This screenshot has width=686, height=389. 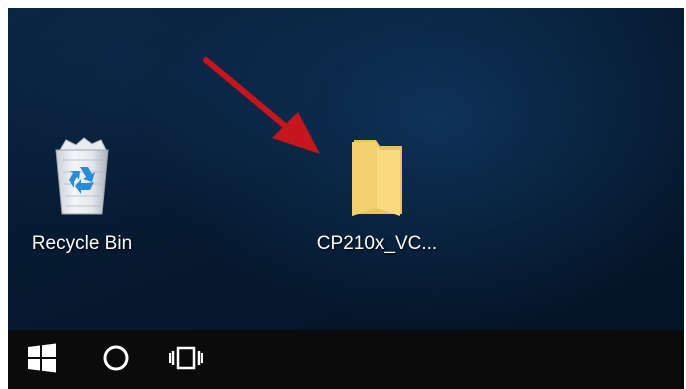 I want to click on desktop-icon-label: Recycle Bin, so click(x=82, y=243).